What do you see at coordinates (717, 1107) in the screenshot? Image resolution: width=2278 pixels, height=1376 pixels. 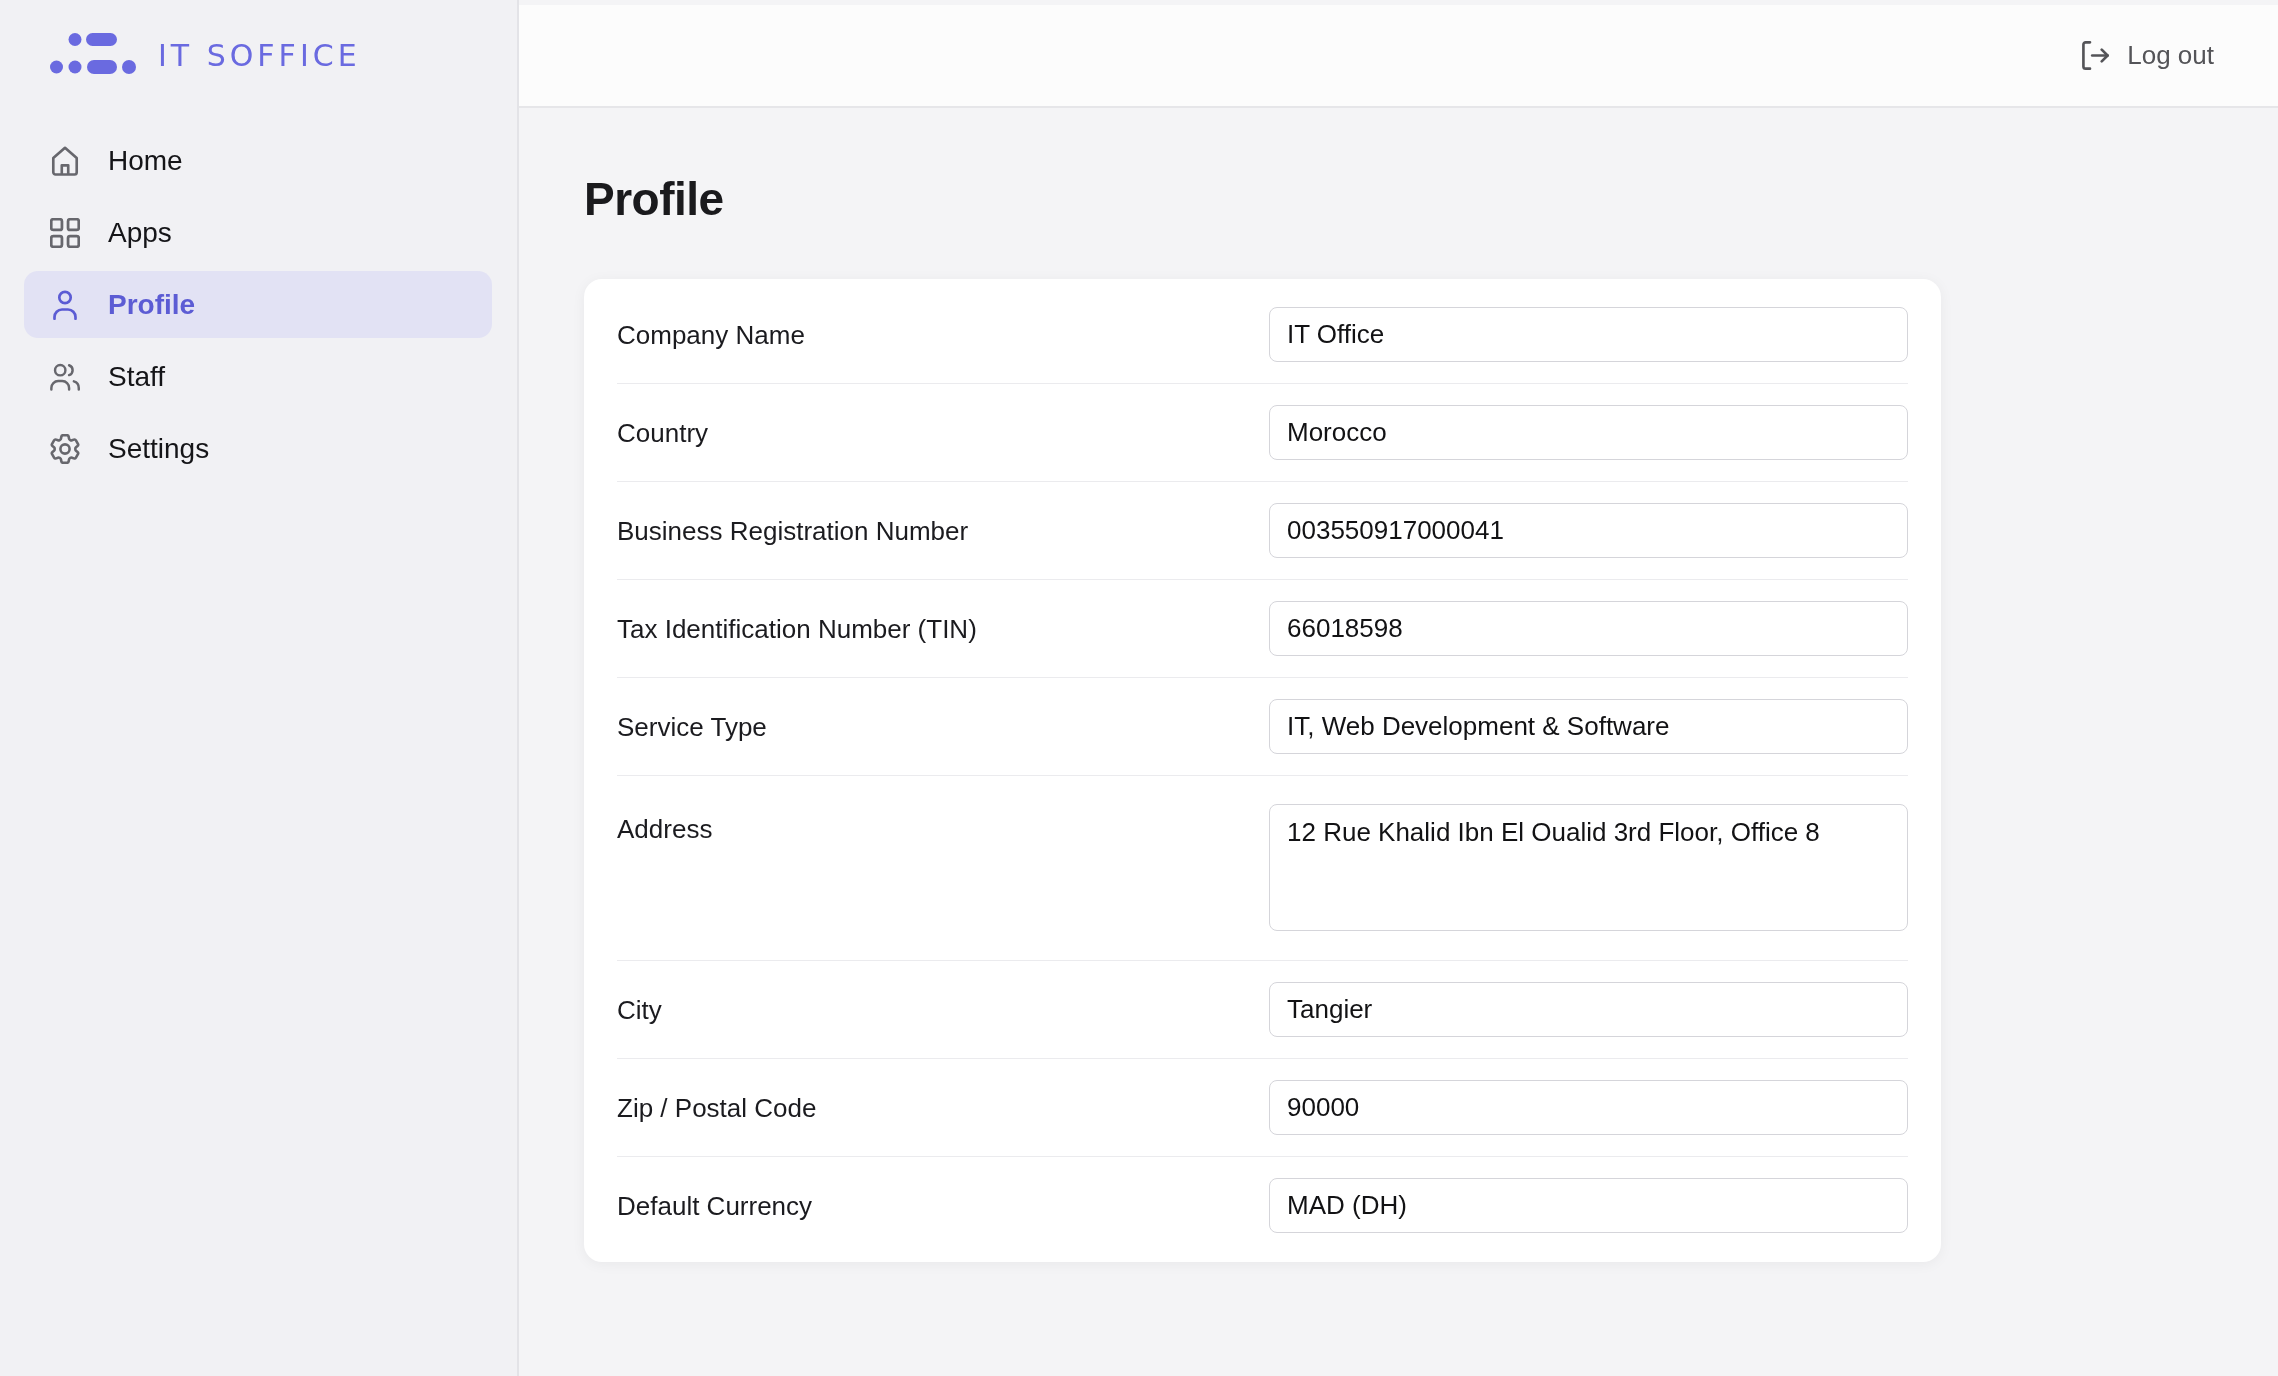 I see `field-label: Zip / Postal Code` at bounding box center [717, 1107].